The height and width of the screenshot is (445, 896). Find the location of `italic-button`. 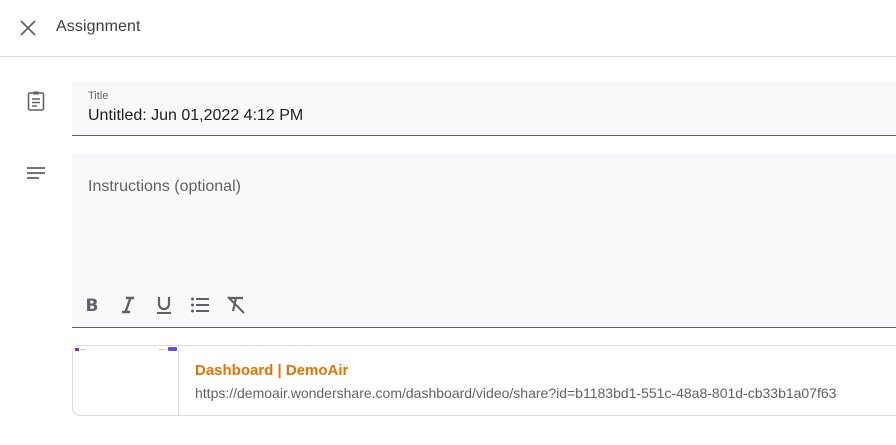

italic-button is located at coordinates (128, 305).